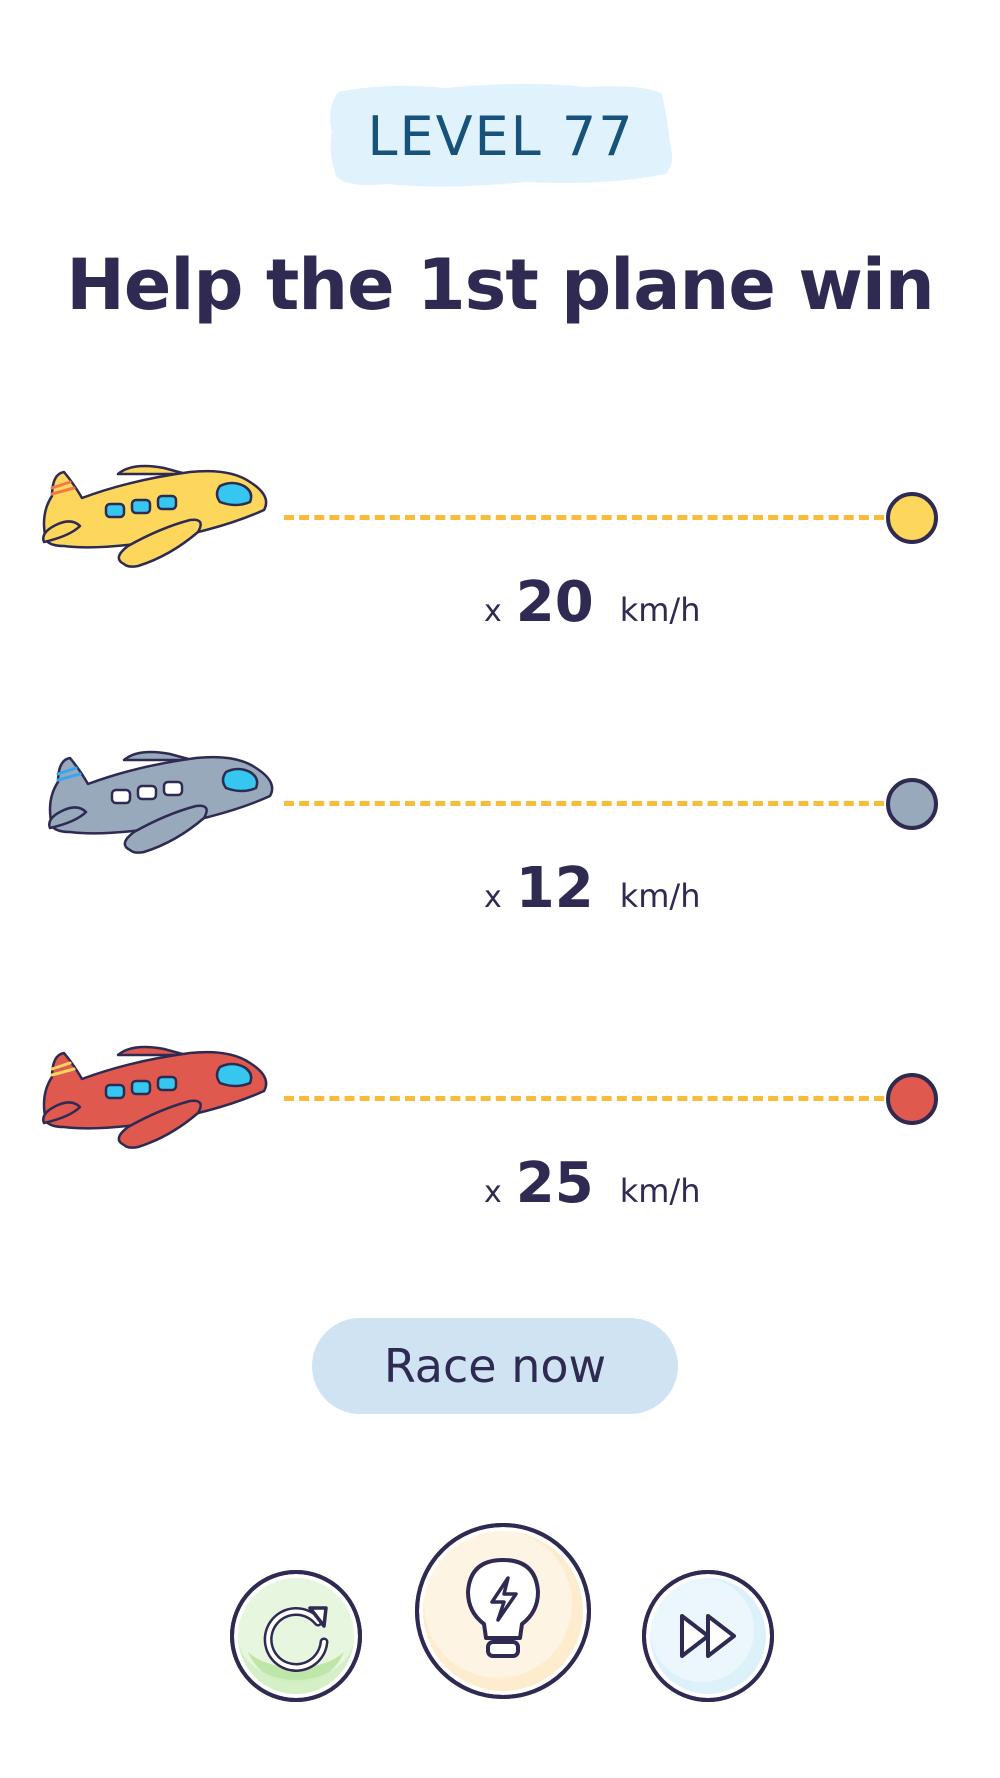 Image resolution: width=1000 pixels, height=1778 pixels. I want to click on restart-icon, so click(296, 1636).